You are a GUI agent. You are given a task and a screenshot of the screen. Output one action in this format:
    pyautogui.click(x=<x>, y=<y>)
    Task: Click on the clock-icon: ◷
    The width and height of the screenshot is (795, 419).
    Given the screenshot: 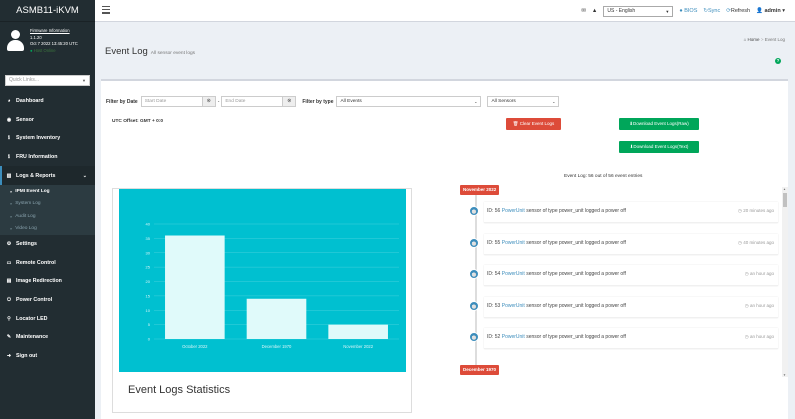 What is the action you would take?
    pyautogui.click(x=746, y=305)
    